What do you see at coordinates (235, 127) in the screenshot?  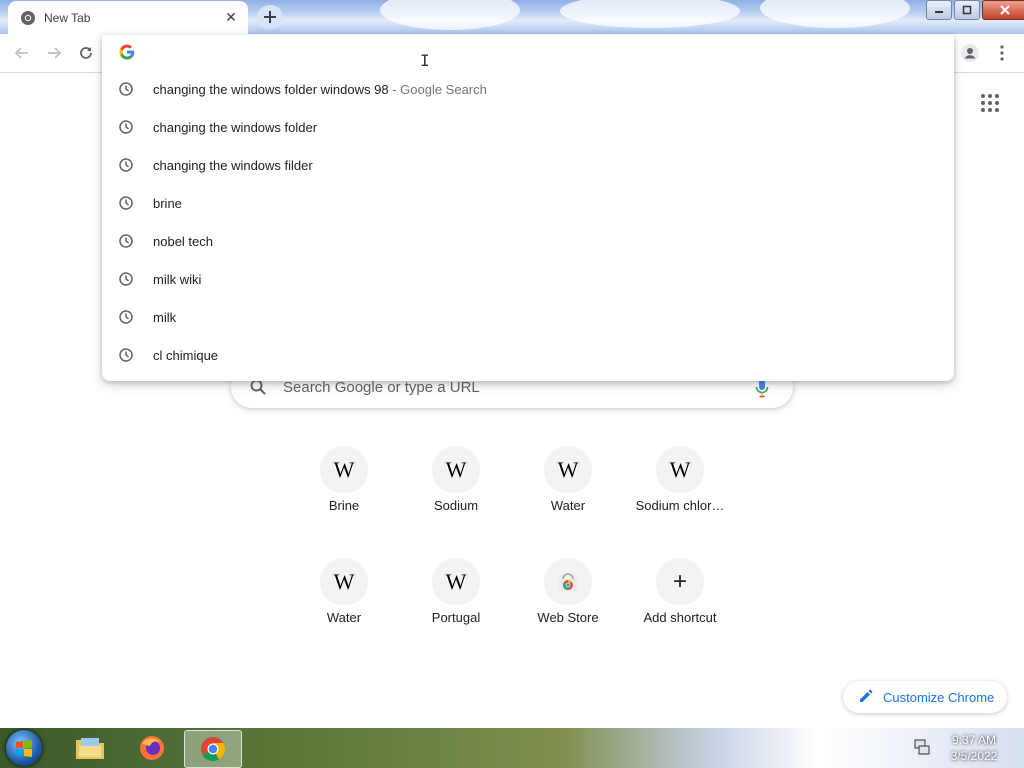 I see `suggestion-text: changing the windows folder` at bounding box center [235, 127].